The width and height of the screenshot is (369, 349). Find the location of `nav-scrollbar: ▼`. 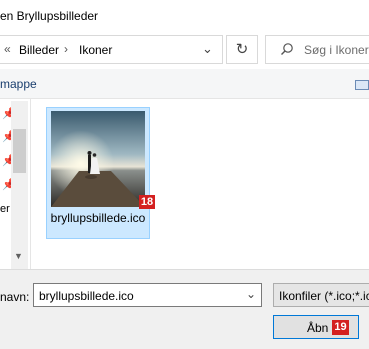

nav-scrollbar: ▼ is located at coordinates (19, 185).